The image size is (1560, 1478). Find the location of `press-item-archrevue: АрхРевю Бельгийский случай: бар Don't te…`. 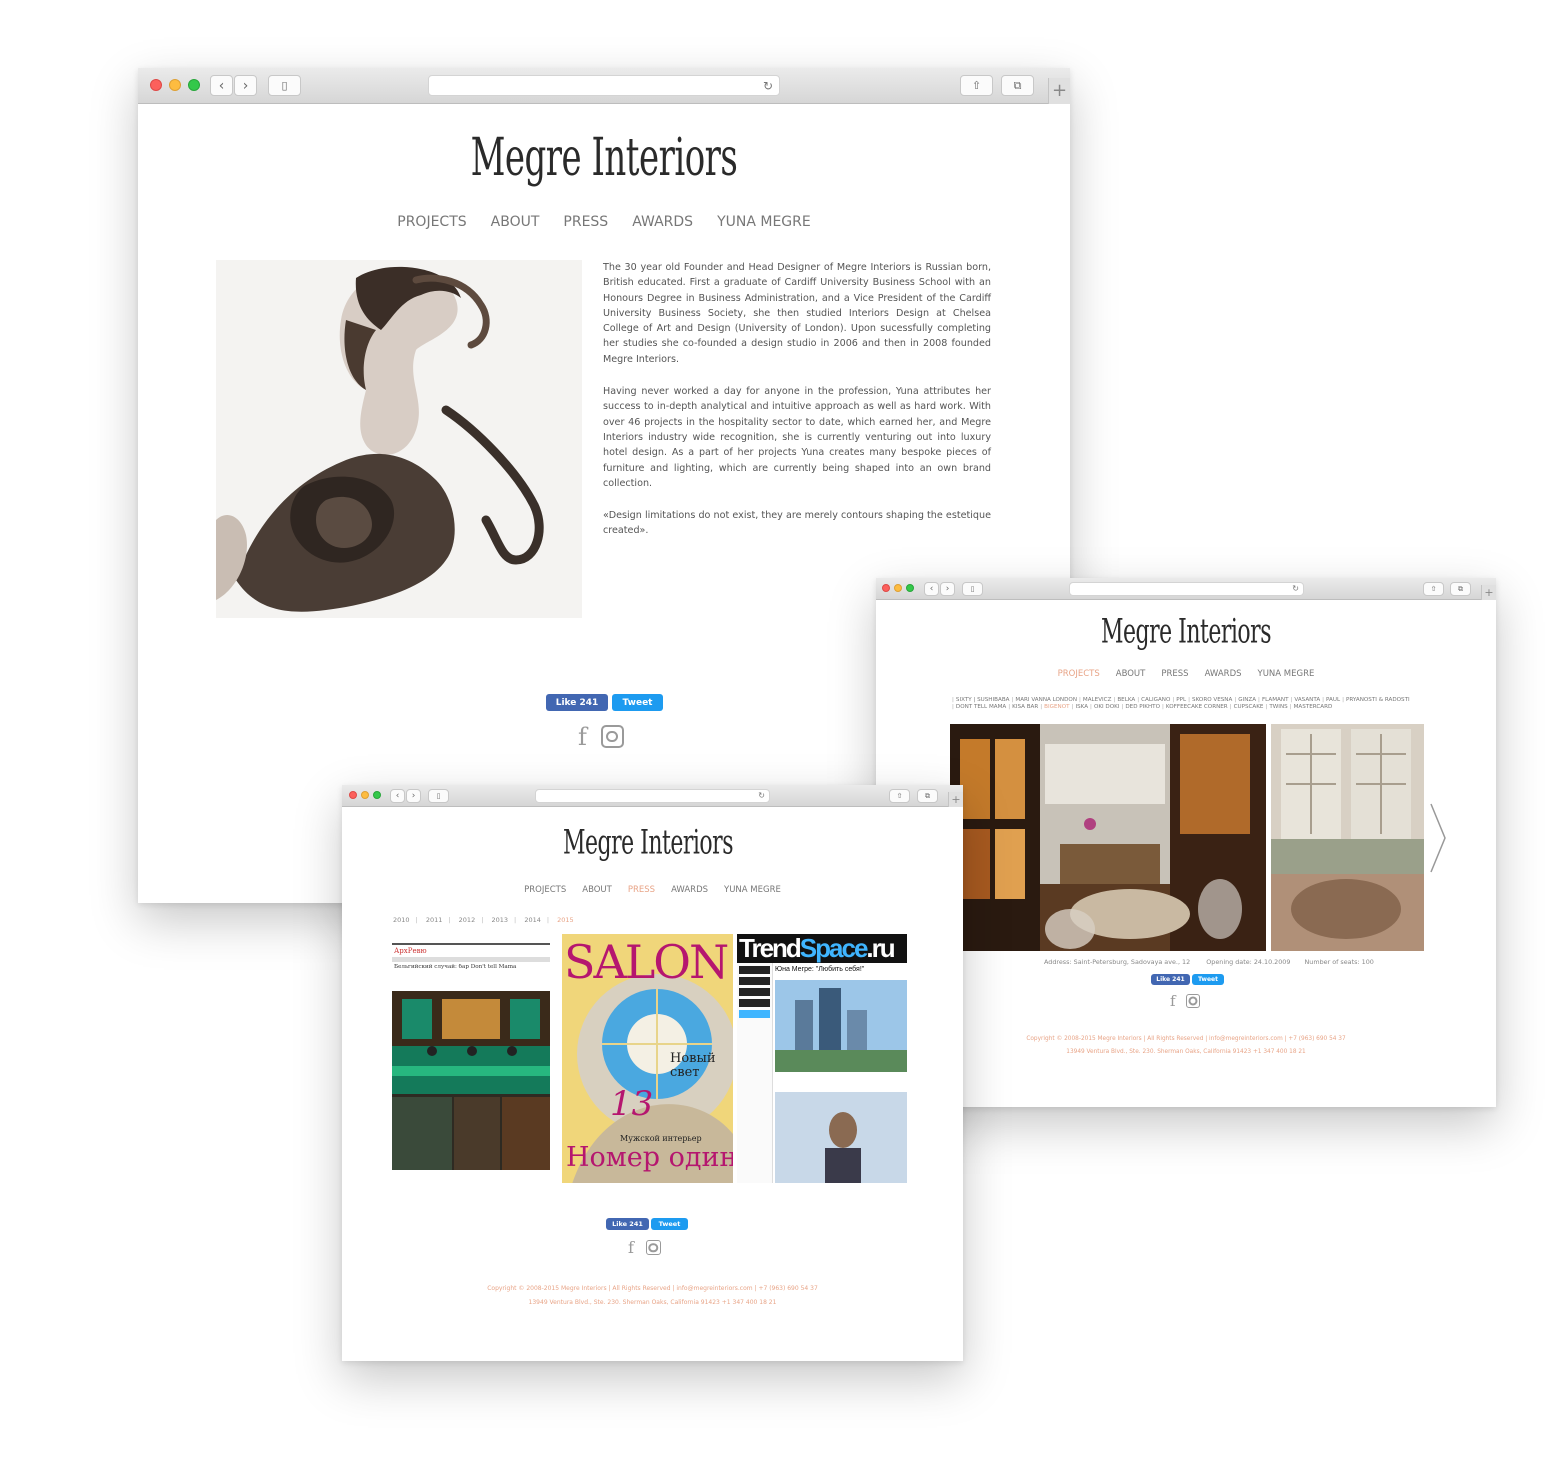

press-item-archrevue: АрхРевю Бельгийский случай: бар Don't te… is located at coordinates (471, 1055).